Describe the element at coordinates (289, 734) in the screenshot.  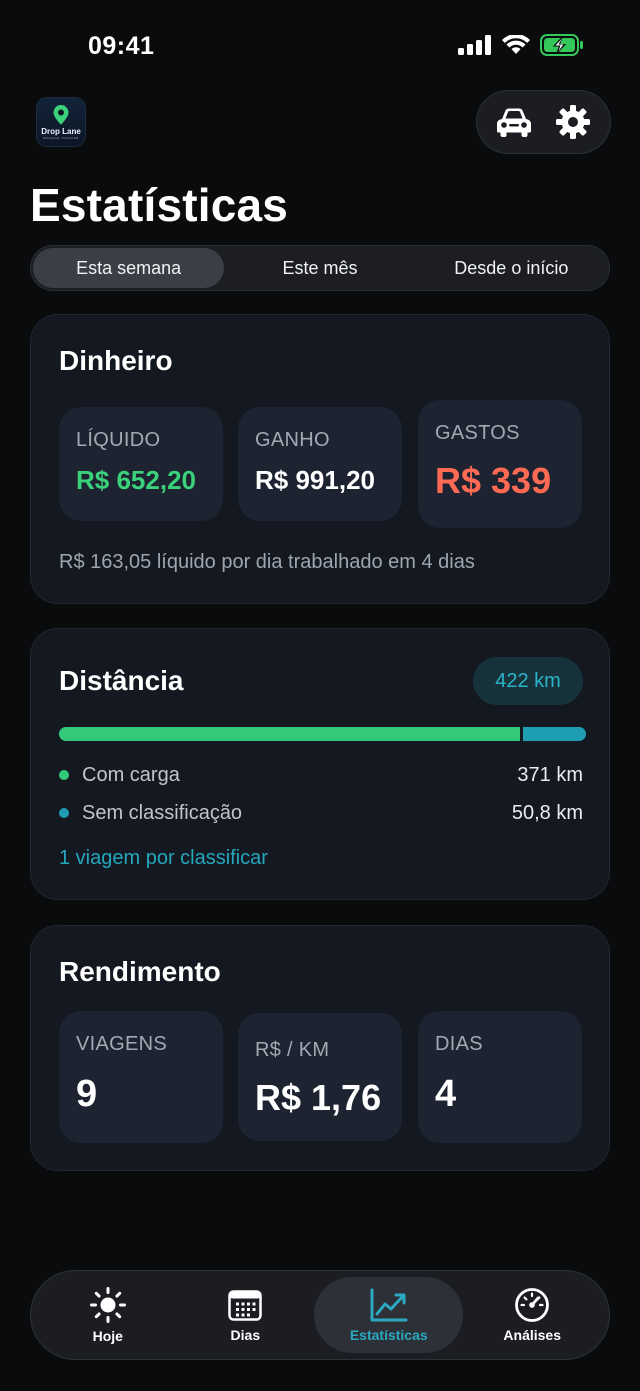
I see `loaded-distance-segment` at that location.